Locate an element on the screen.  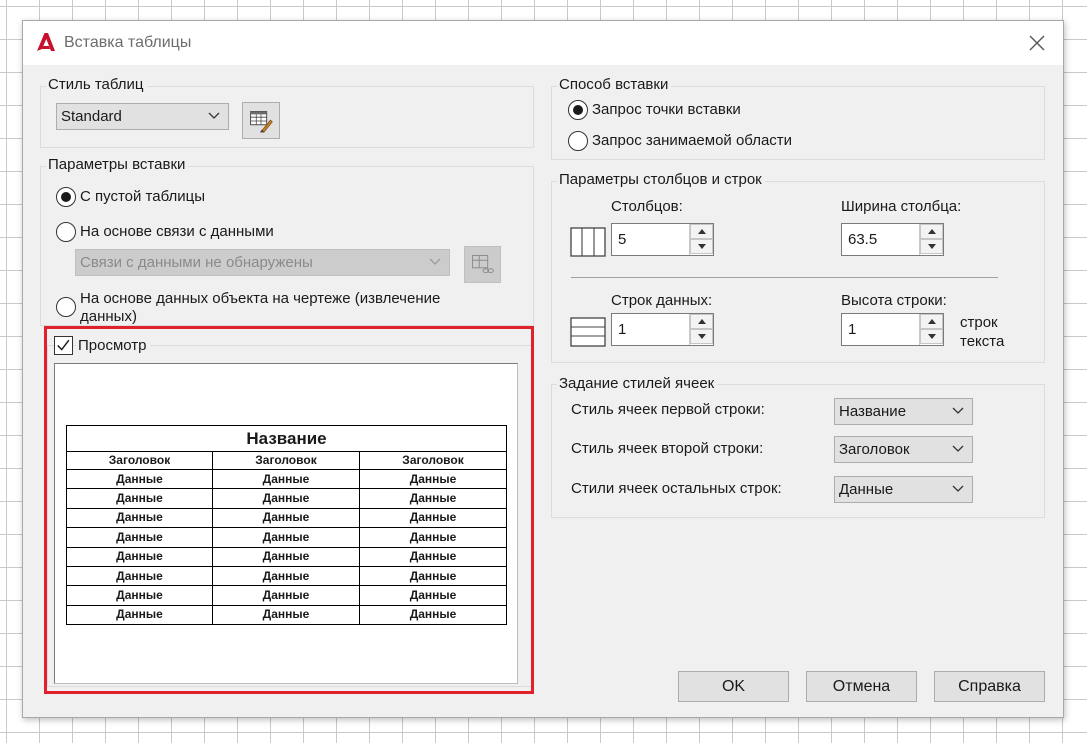
columns-value: 5 is located at coordinates (622, 239).